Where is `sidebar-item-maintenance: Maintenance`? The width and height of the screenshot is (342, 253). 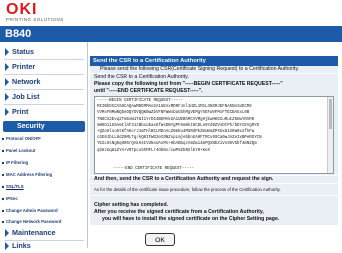
sidebar-item-maintenance: Maintenance is located at coordinates (43, 233).